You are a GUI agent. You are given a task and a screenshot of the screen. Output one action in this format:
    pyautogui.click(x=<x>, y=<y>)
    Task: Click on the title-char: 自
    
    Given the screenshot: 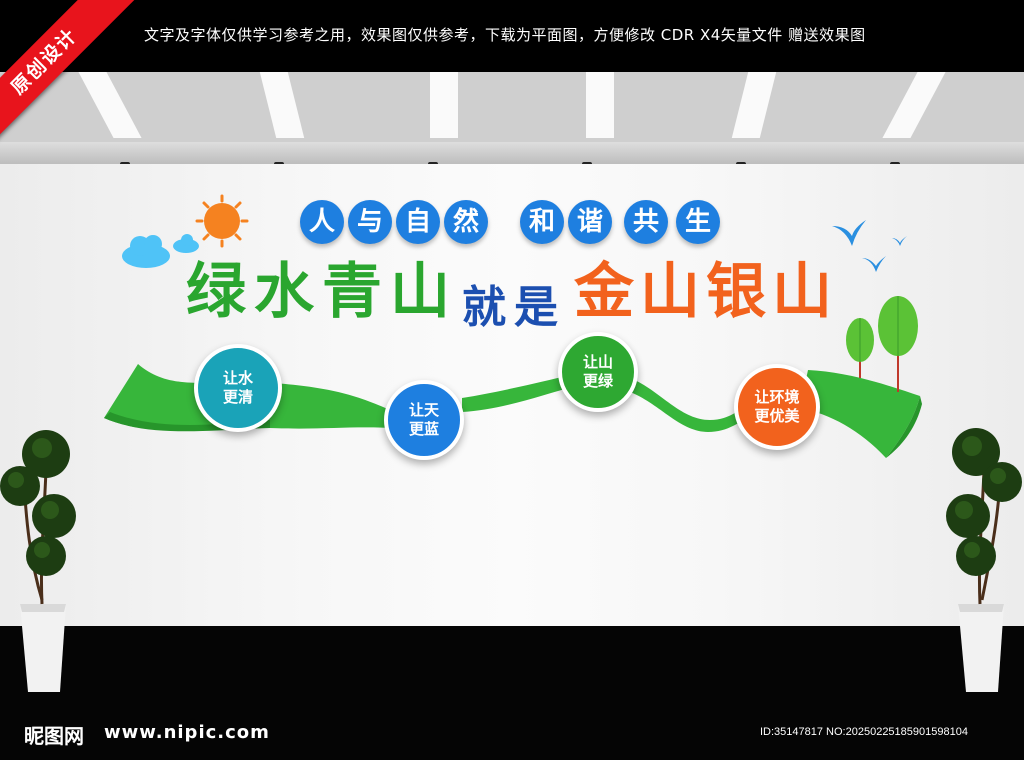 What is the action you would take?
    pyautogui.click(x=418, y=222)
    